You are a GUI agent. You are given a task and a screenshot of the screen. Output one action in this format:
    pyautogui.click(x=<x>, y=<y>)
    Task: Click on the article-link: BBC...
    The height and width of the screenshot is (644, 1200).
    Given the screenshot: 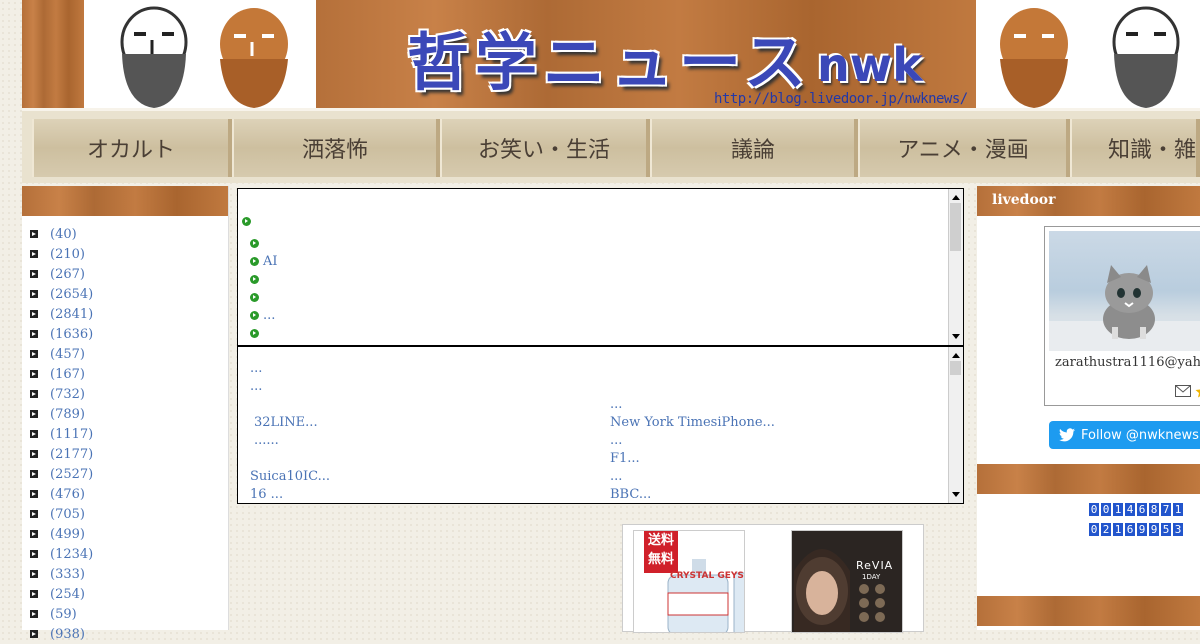 What is the action you would take?
    pyautogui.click(x=630, y=494)
    